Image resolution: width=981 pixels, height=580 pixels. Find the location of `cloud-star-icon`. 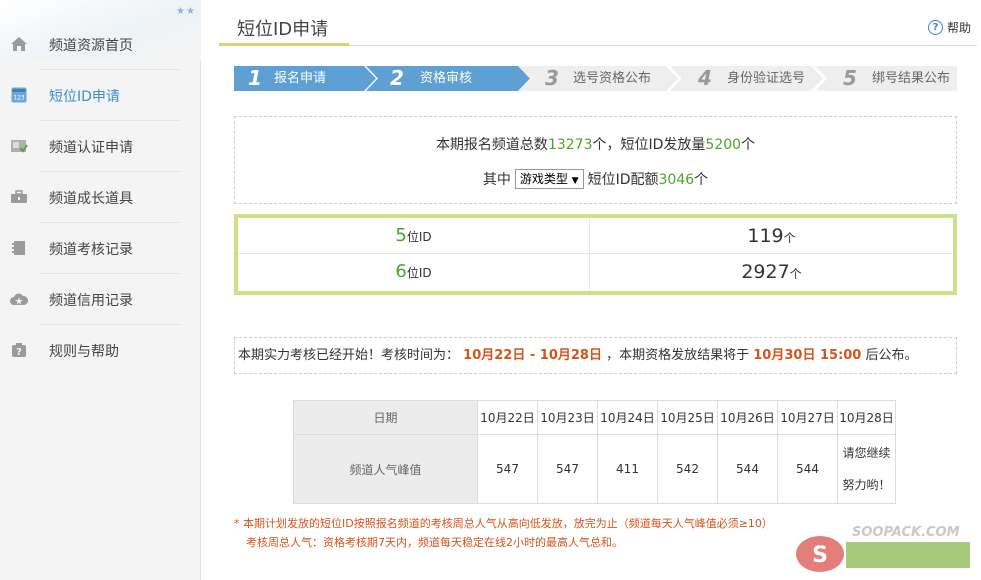

cloud-star-icon is located at coordinates (19, 299).